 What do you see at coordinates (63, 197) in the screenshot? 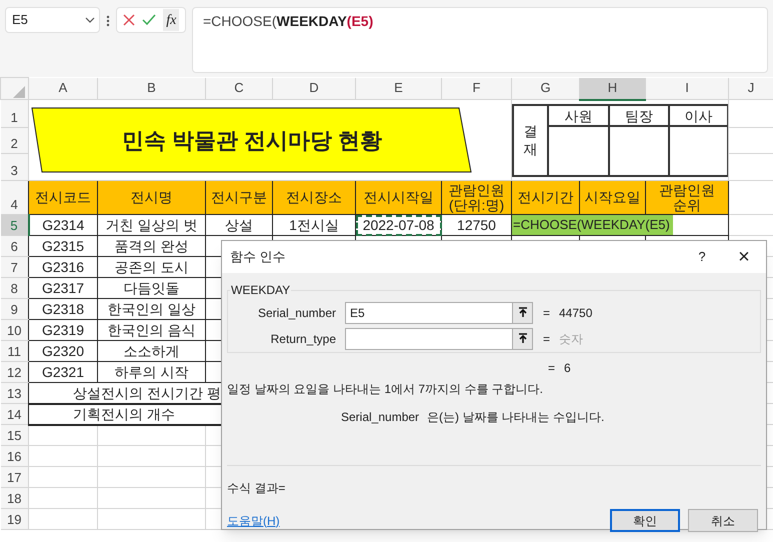
I see `column-heading: 전시코드` at bounding box center [63, 197].